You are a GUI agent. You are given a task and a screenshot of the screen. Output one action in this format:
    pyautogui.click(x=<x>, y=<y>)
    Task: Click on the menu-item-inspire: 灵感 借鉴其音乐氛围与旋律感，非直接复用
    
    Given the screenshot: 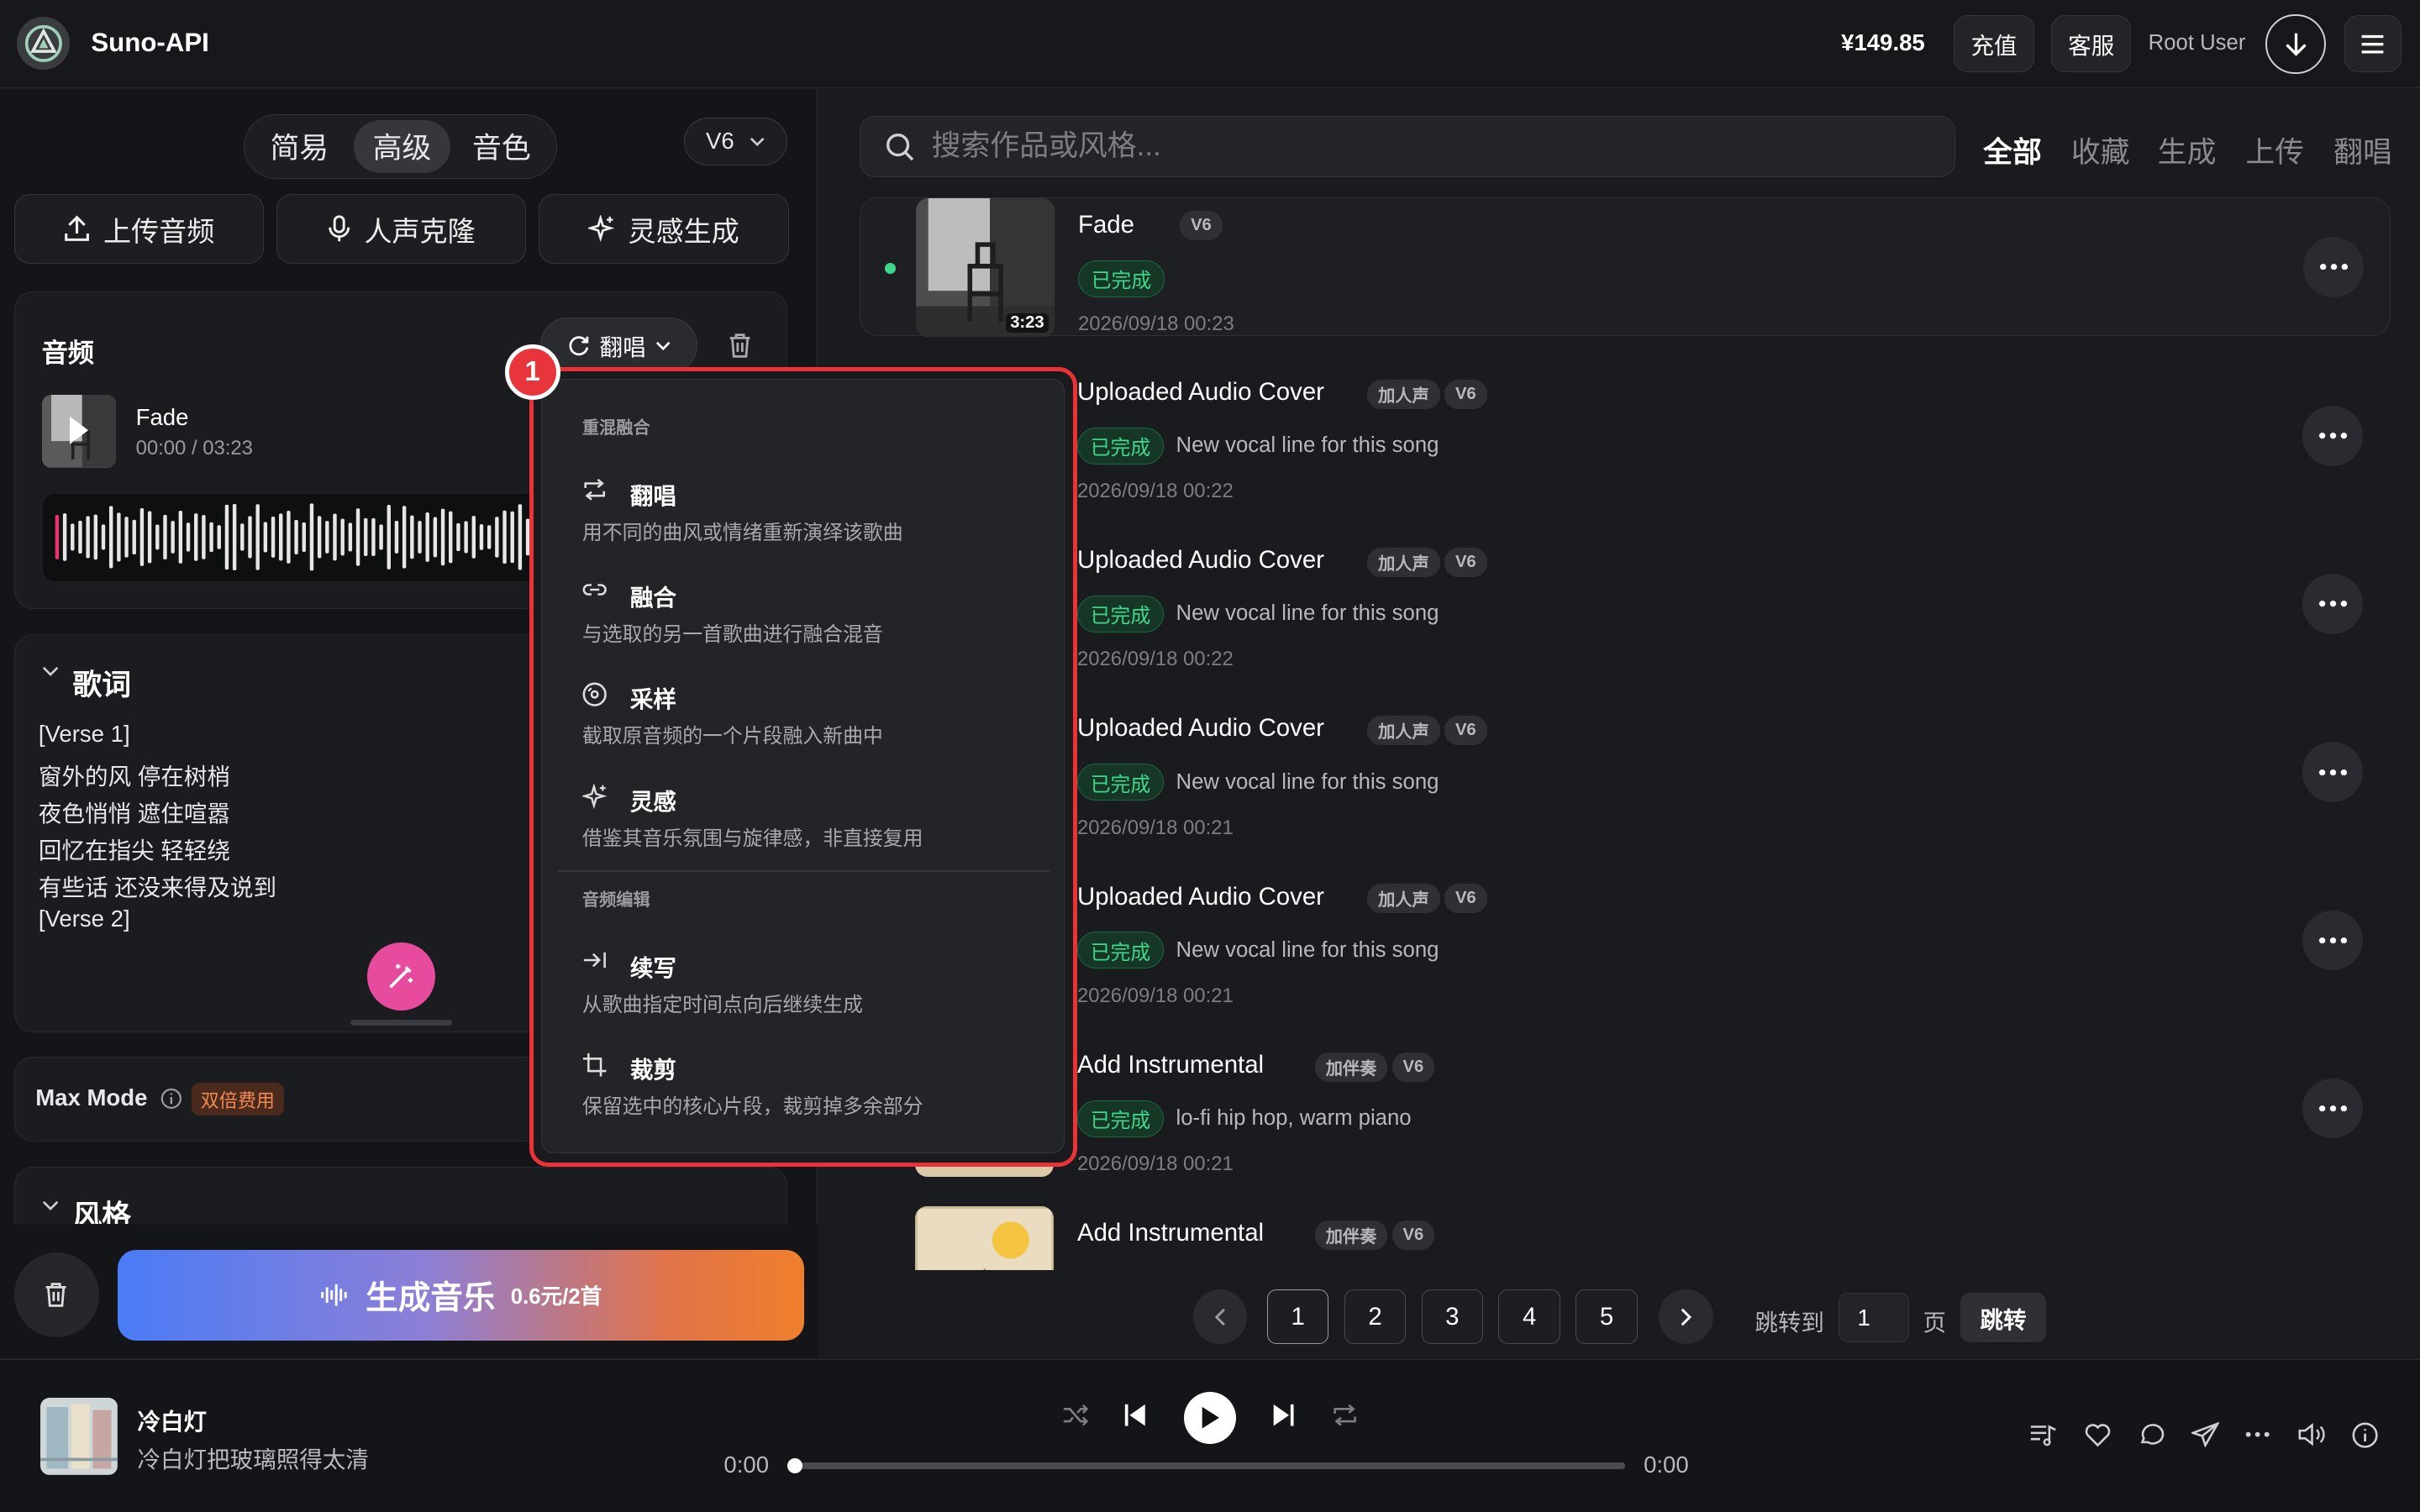 What is the action you would take?
    pyautogui.click(x=803, y=816)
    